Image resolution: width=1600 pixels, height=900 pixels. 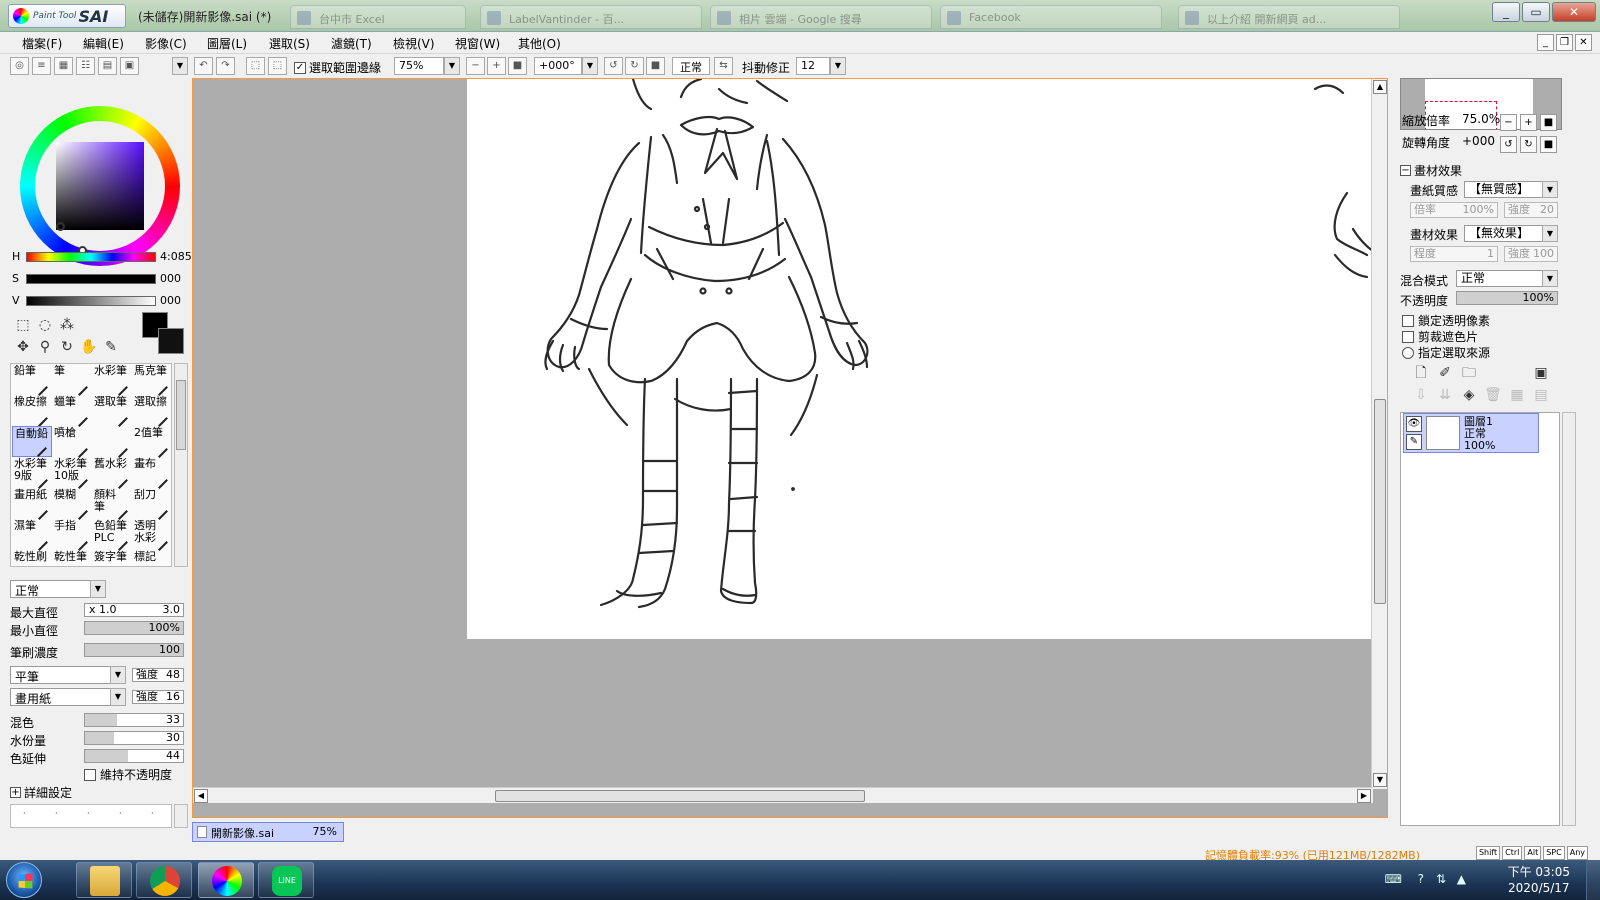 What do you see at coordinates (72, 473) in the screenshot?
I see `brush-watercolor-10: 水彩筆 10版` at bounding box center [72, 473].